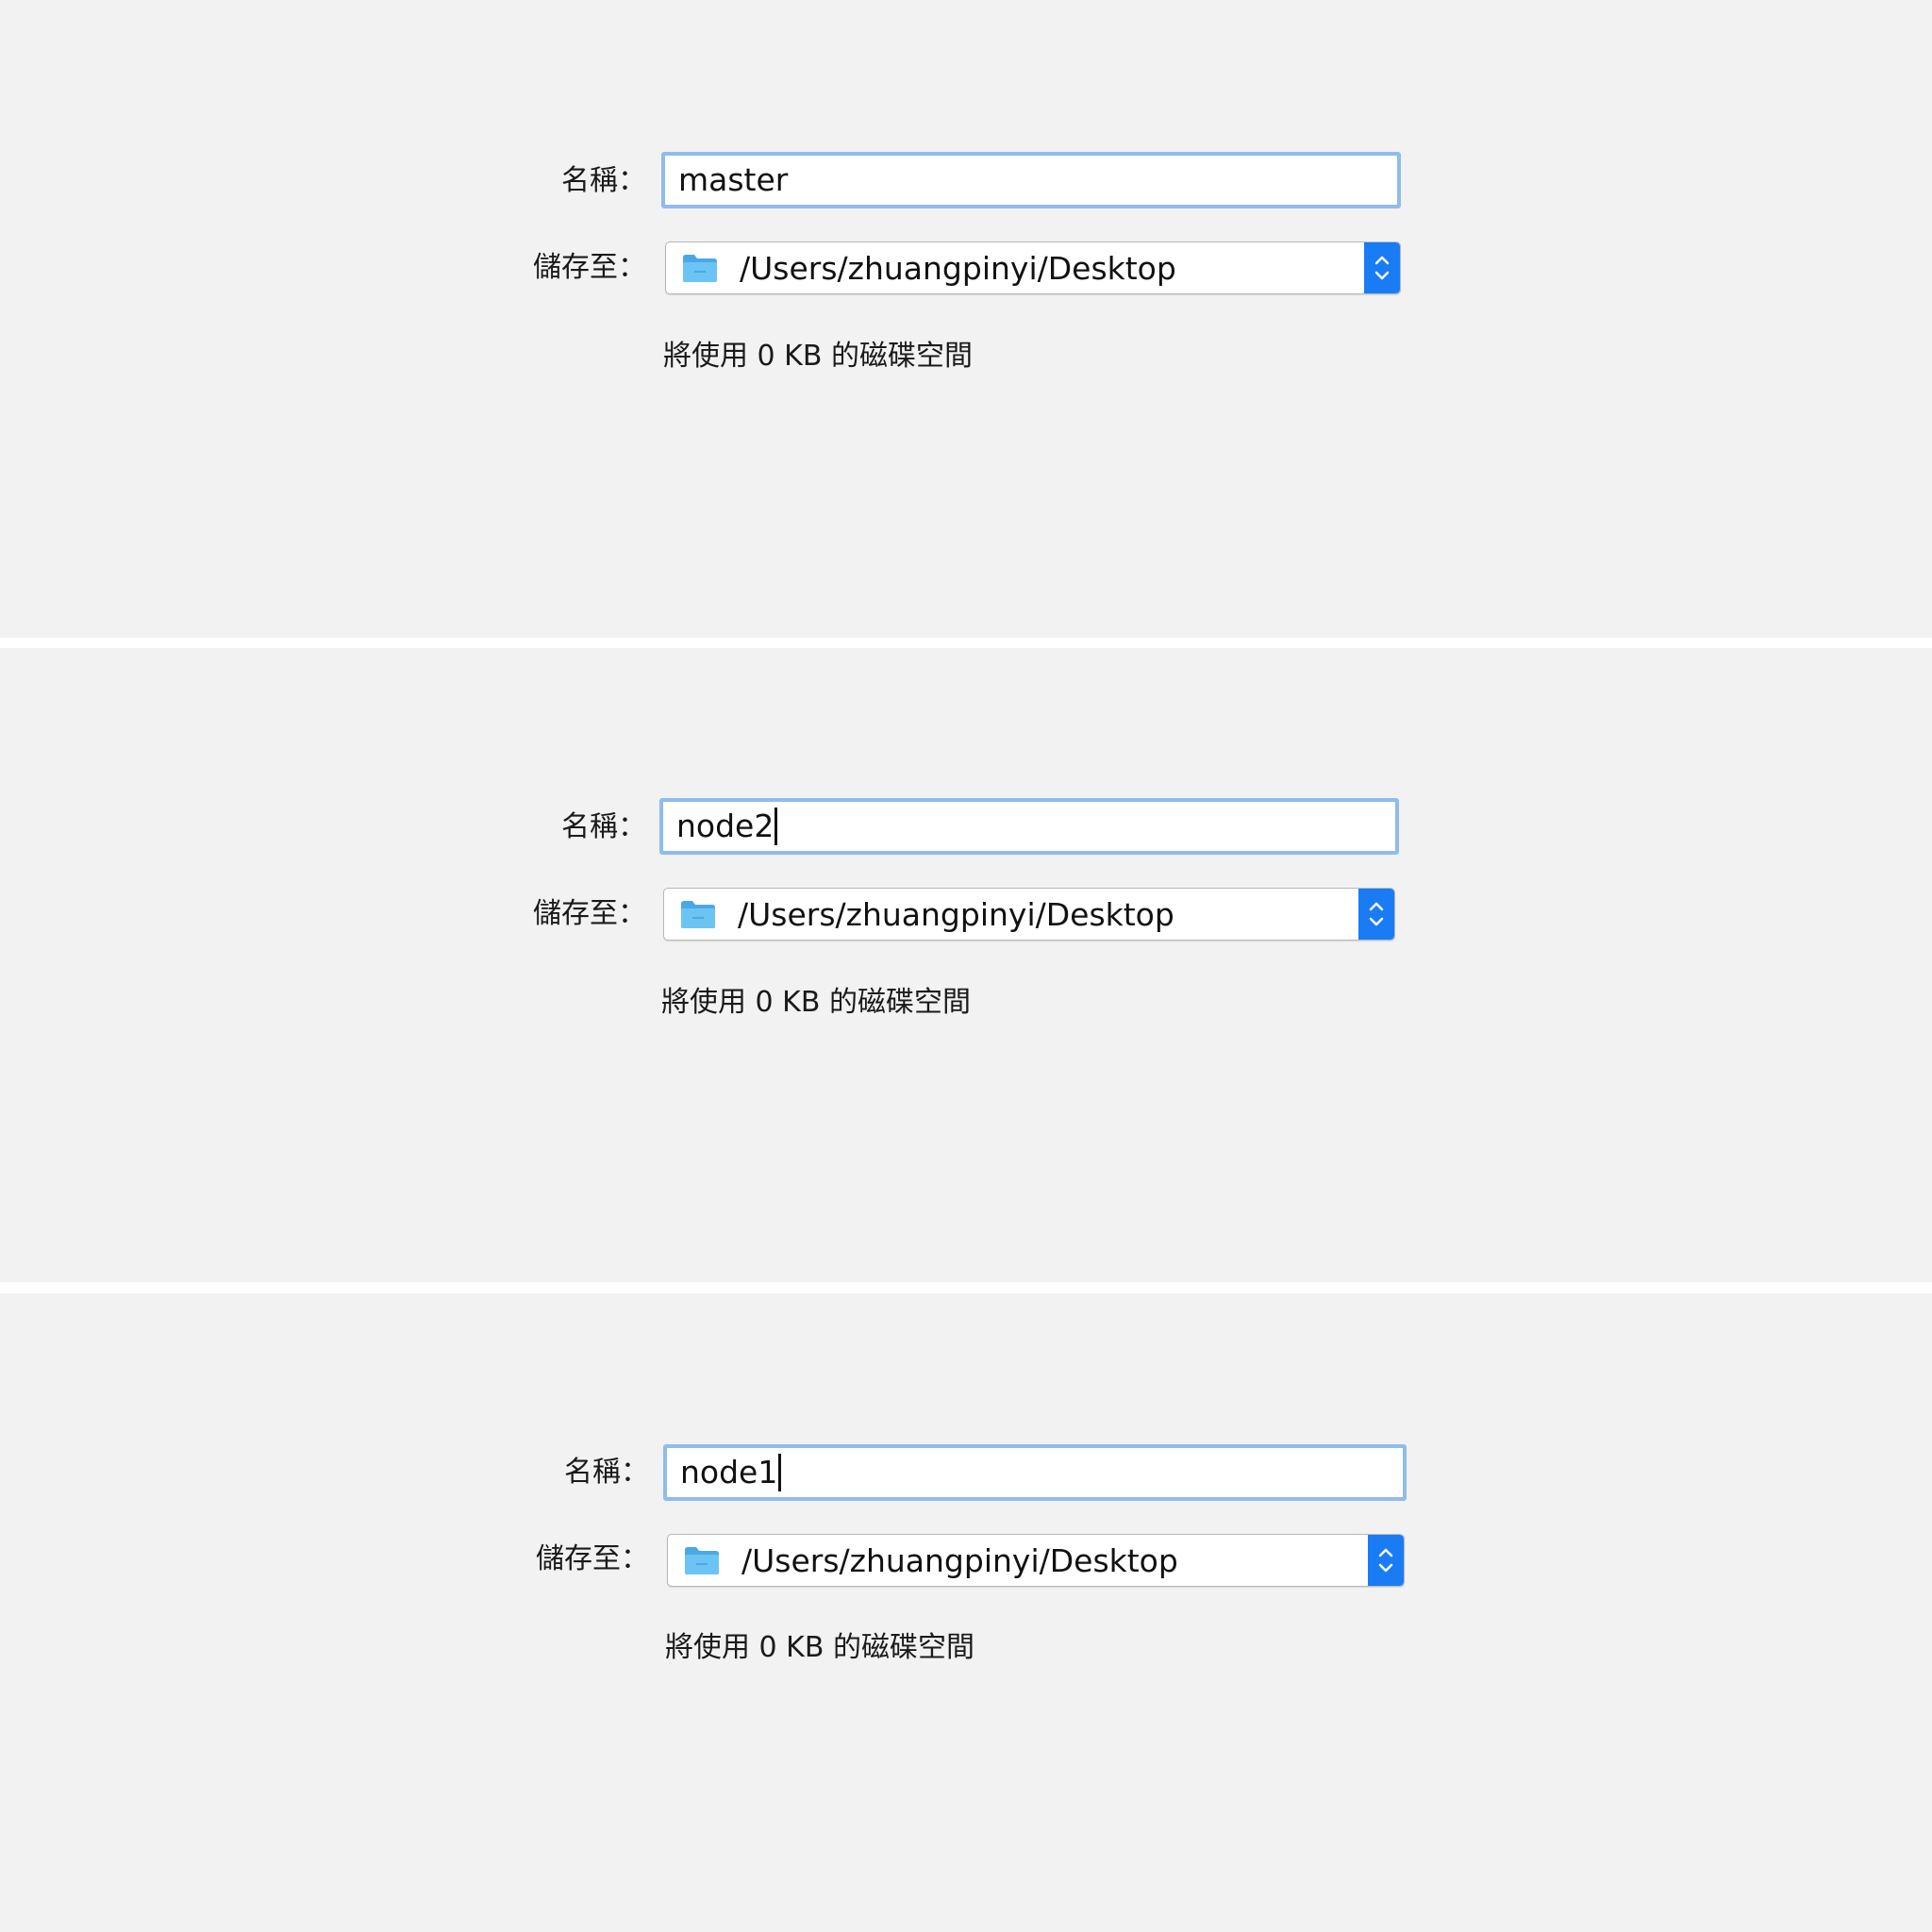 This screenshot has width=1932, height=1932. What do you see at coordinates (1029, 827) in the screenshot?
I see `name-input: node2` at bounding box center [1029, 827].